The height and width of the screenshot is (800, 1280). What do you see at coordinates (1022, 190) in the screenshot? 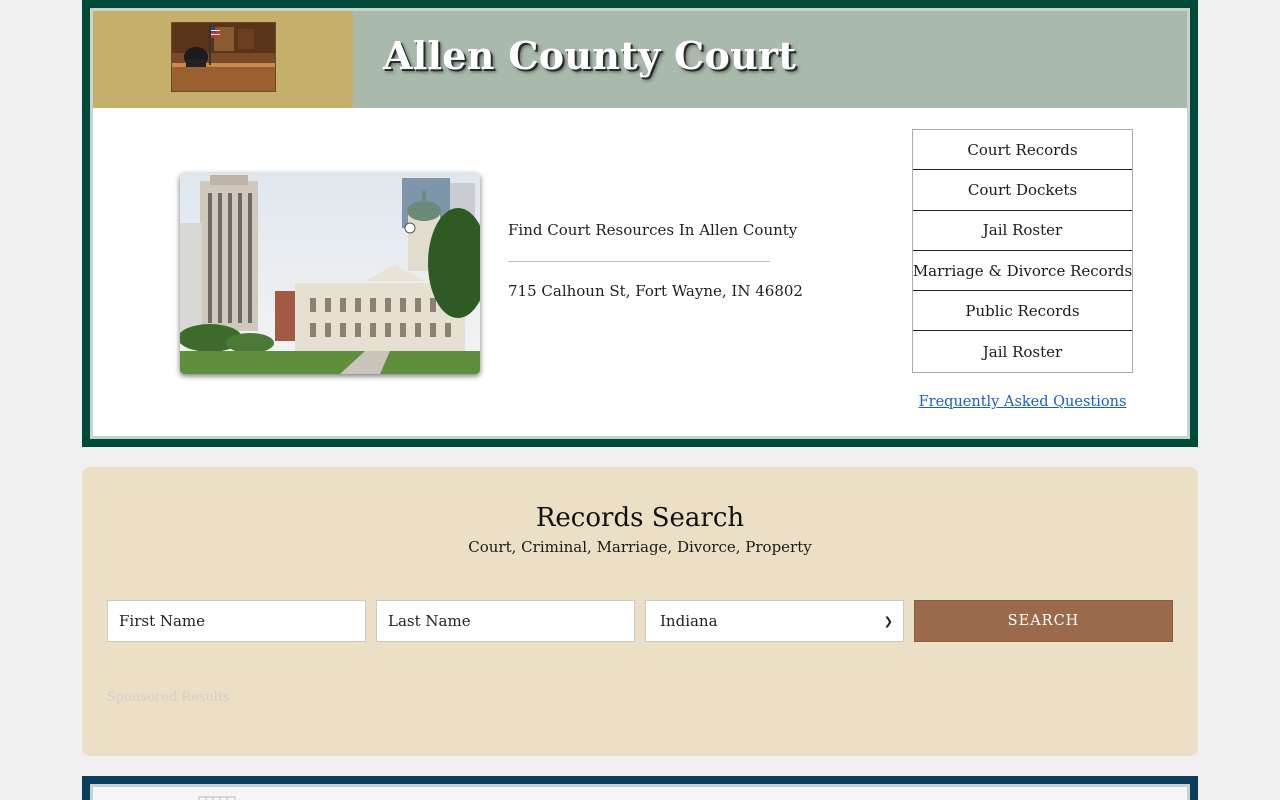
I see `menu-item-court-dockets: Court Dockets` at bounding box center [1022, 190].